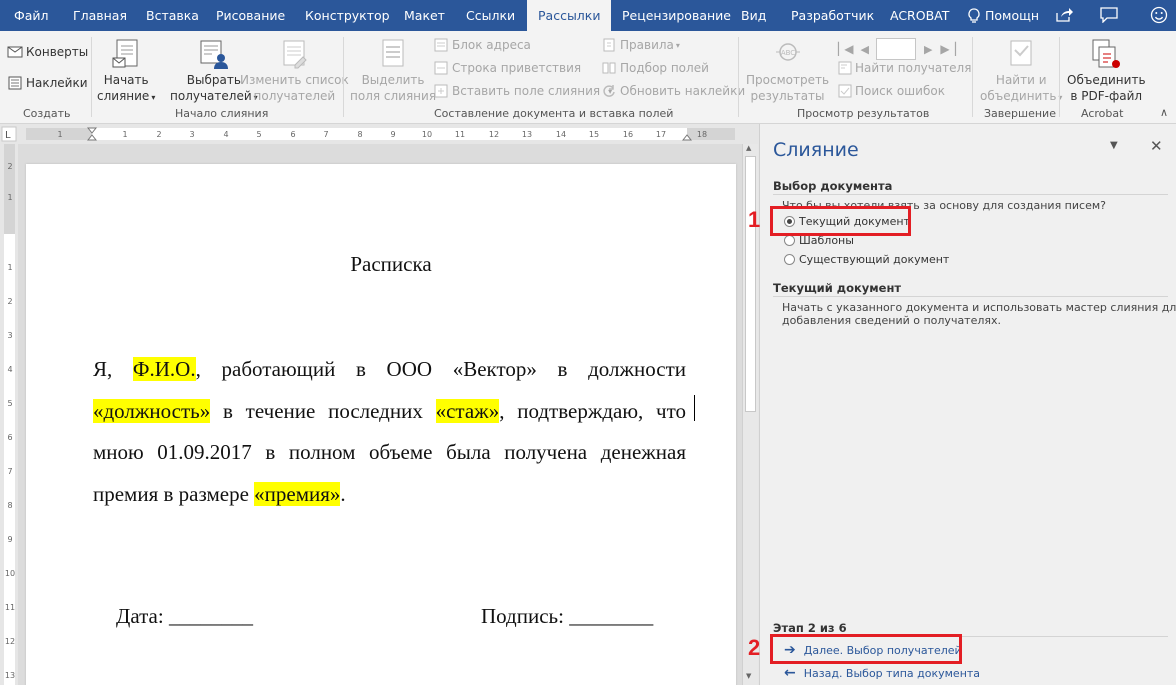  Describe the element at coordinates (1021, 72) in the screenshot. I see `finish-merge-button: Найти и объединить ▾` at that location.